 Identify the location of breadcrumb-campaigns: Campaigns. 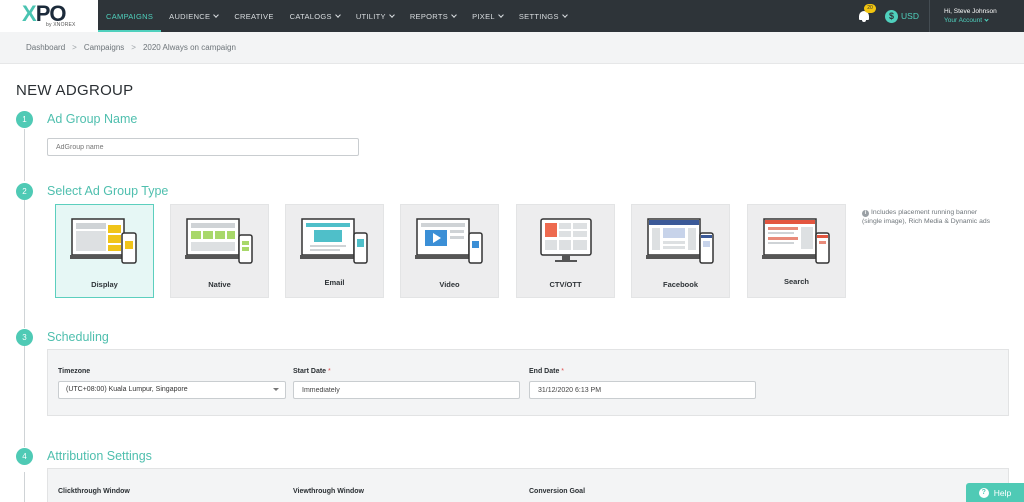
(104, 47).